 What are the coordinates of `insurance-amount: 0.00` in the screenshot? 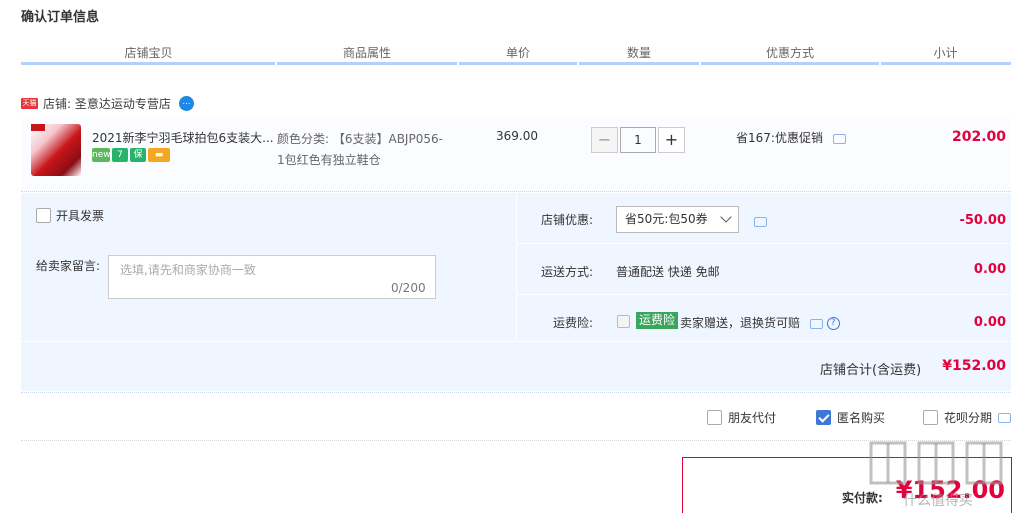 It's located at (989, 322).